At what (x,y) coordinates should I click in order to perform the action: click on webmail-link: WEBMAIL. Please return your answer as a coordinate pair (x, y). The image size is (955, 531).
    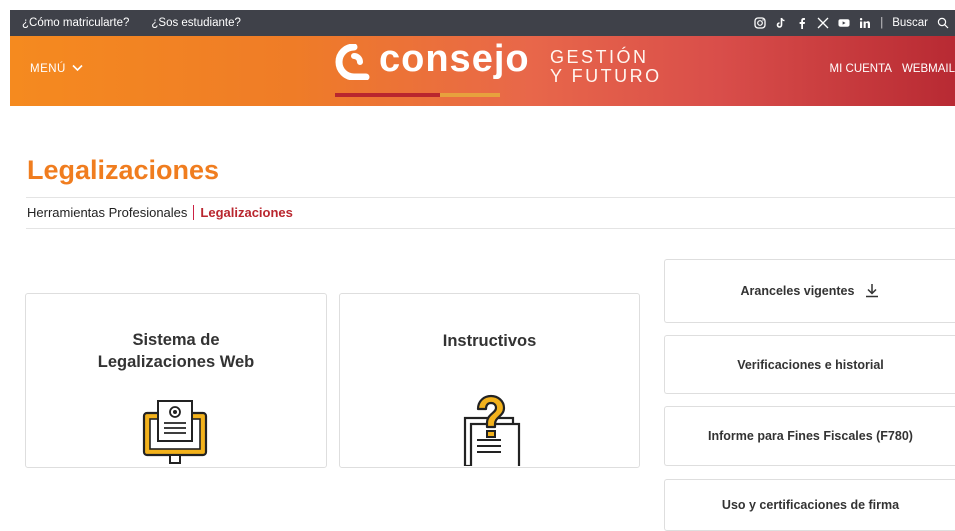
    Looking at the image, I should click on (928, 69).